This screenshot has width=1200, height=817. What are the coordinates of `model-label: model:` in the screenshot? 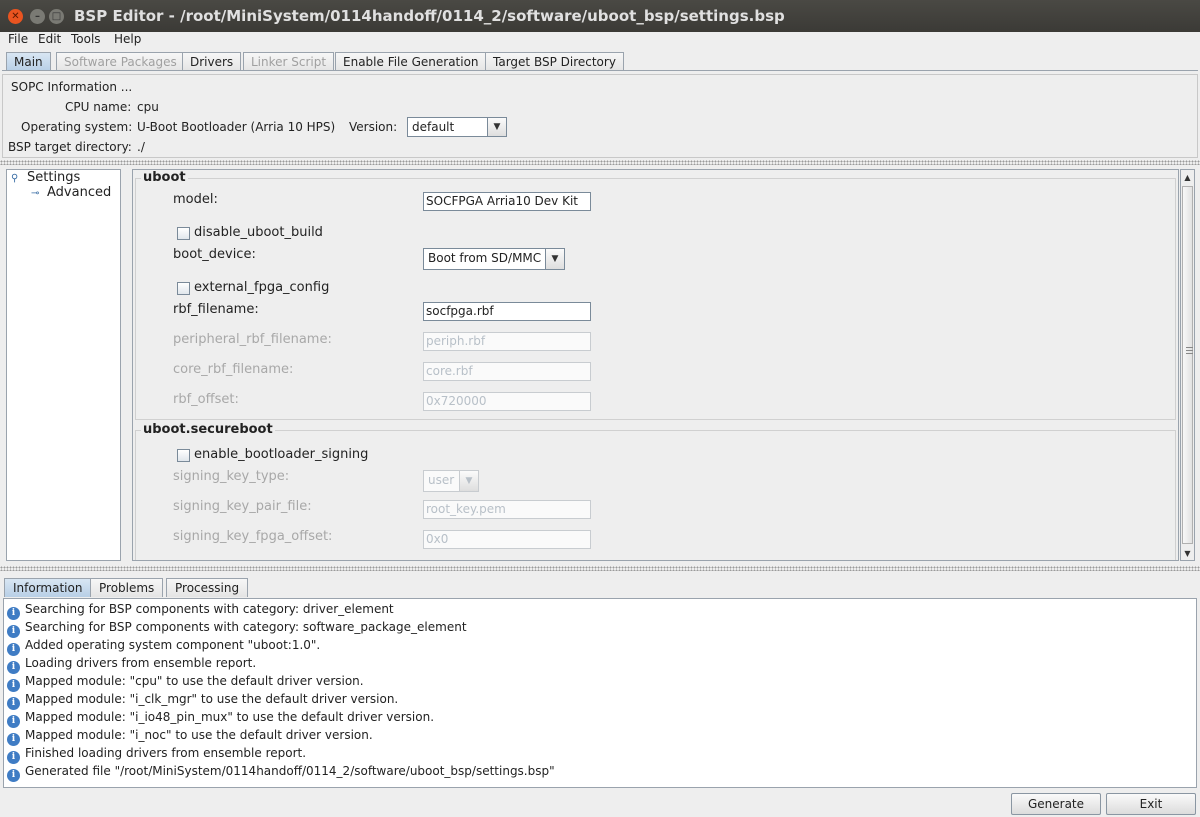 It's located at (195, 199).